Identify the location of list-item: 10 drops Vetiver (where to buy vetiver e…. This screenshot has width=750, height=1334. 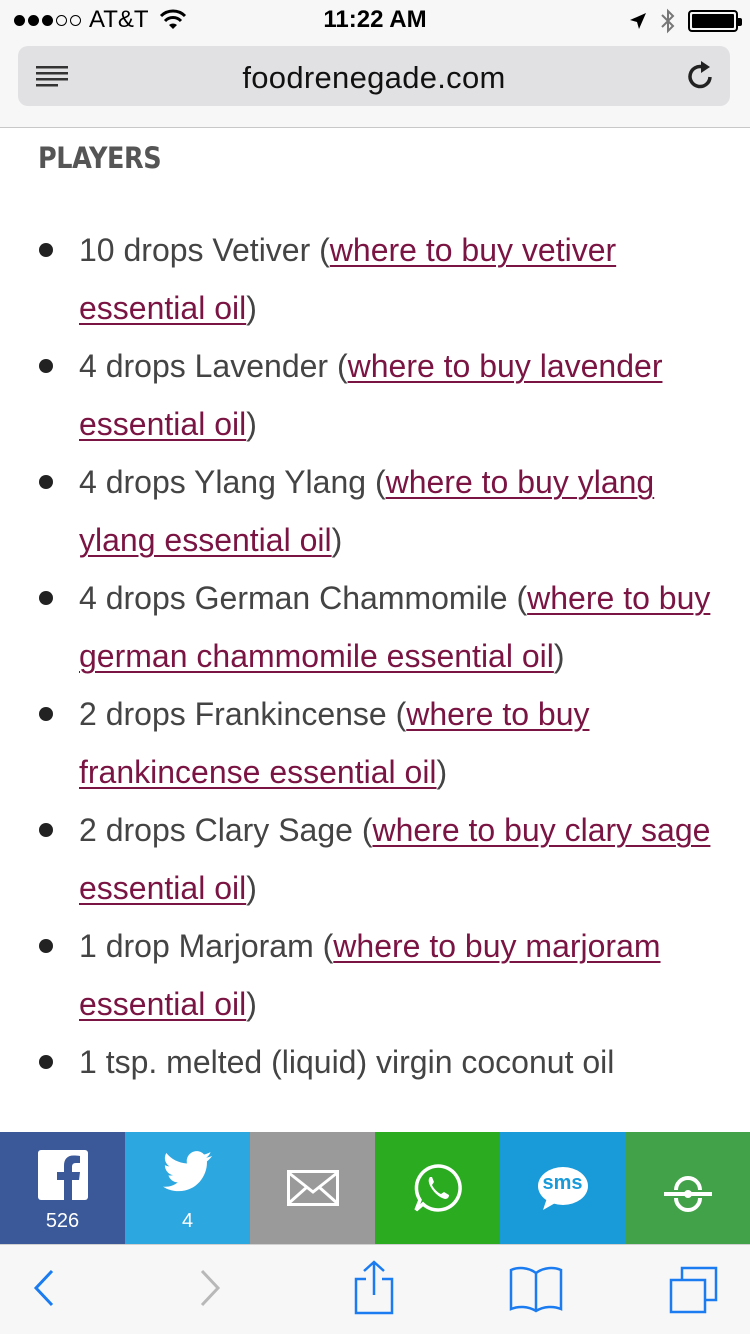
(375, 279).